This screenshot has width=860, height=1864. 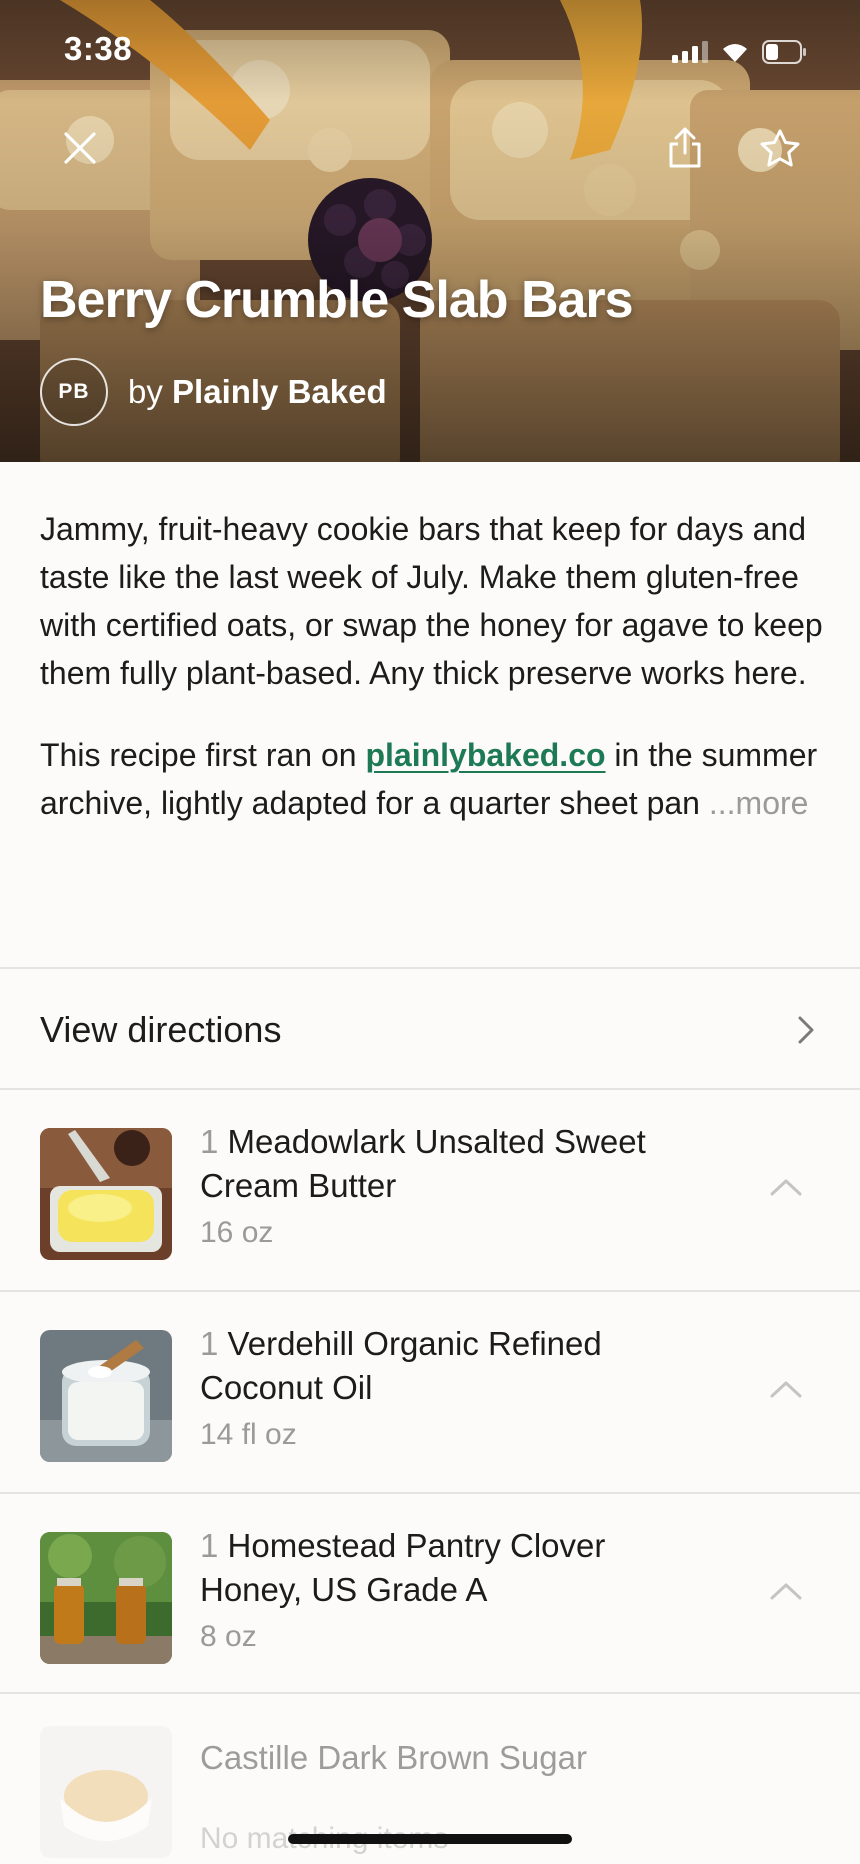 I want to click on close-icon, so click(x=80, y=148).